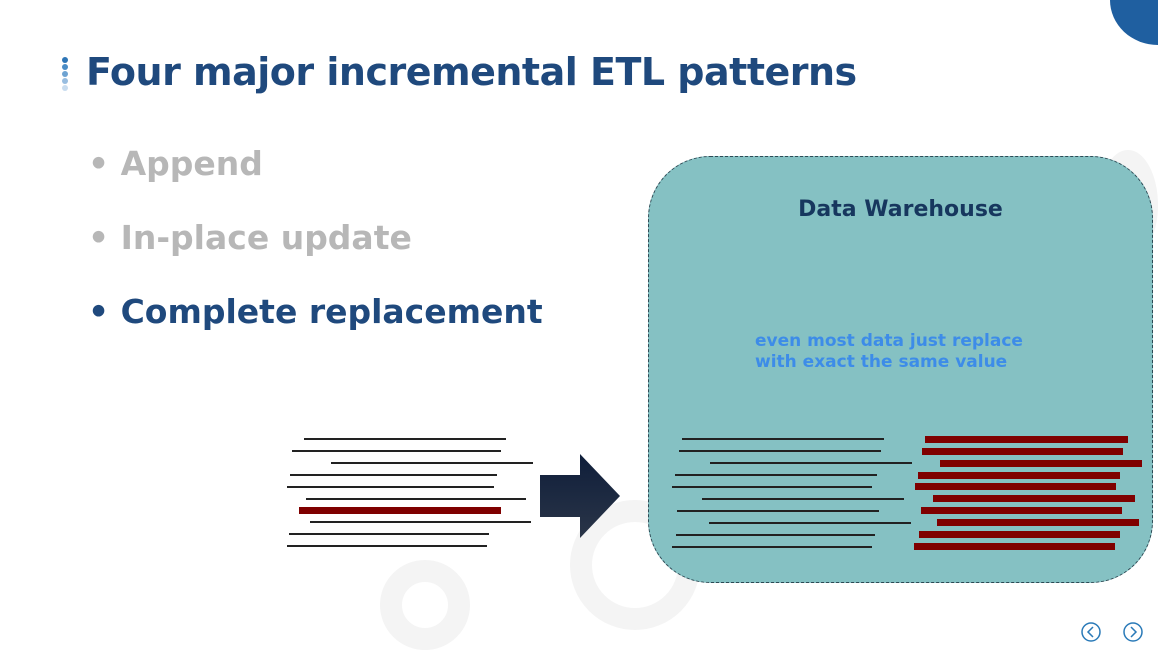 The width and height of the screenshot is (1158, 650). What do you see at coordinates (900, 209) in the screenshot?
I see `data-warehouse-label: Data Warehouse` at bounding box center [900, 209].